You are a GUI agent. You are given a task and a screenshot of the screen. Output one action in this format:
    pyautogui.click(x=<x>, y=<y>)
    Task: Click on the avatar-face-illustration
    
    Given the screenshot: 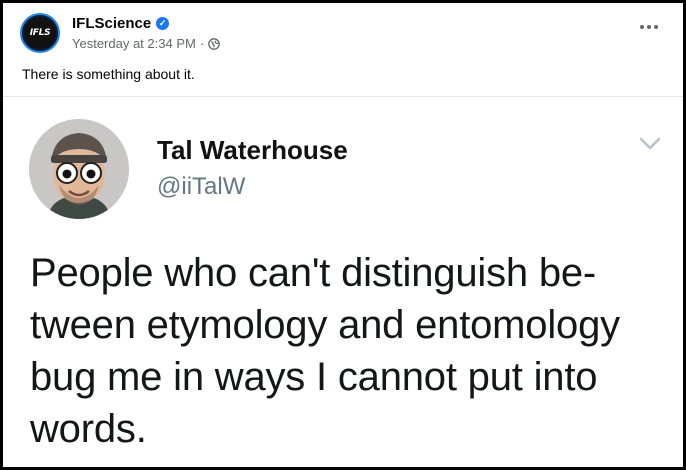 What is the action you would take?
    pyautogui.click(x=79, y=169)
    